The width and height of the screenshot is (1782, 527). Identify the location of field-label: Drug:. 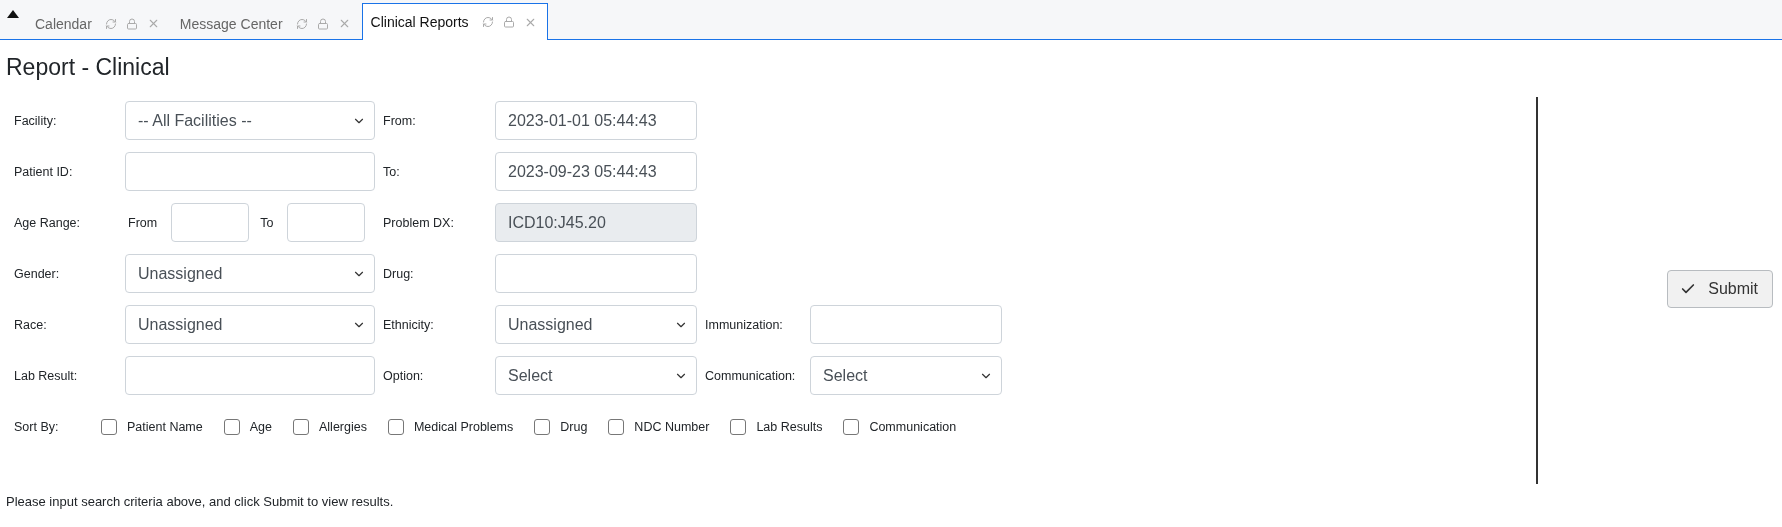
(398, 273).